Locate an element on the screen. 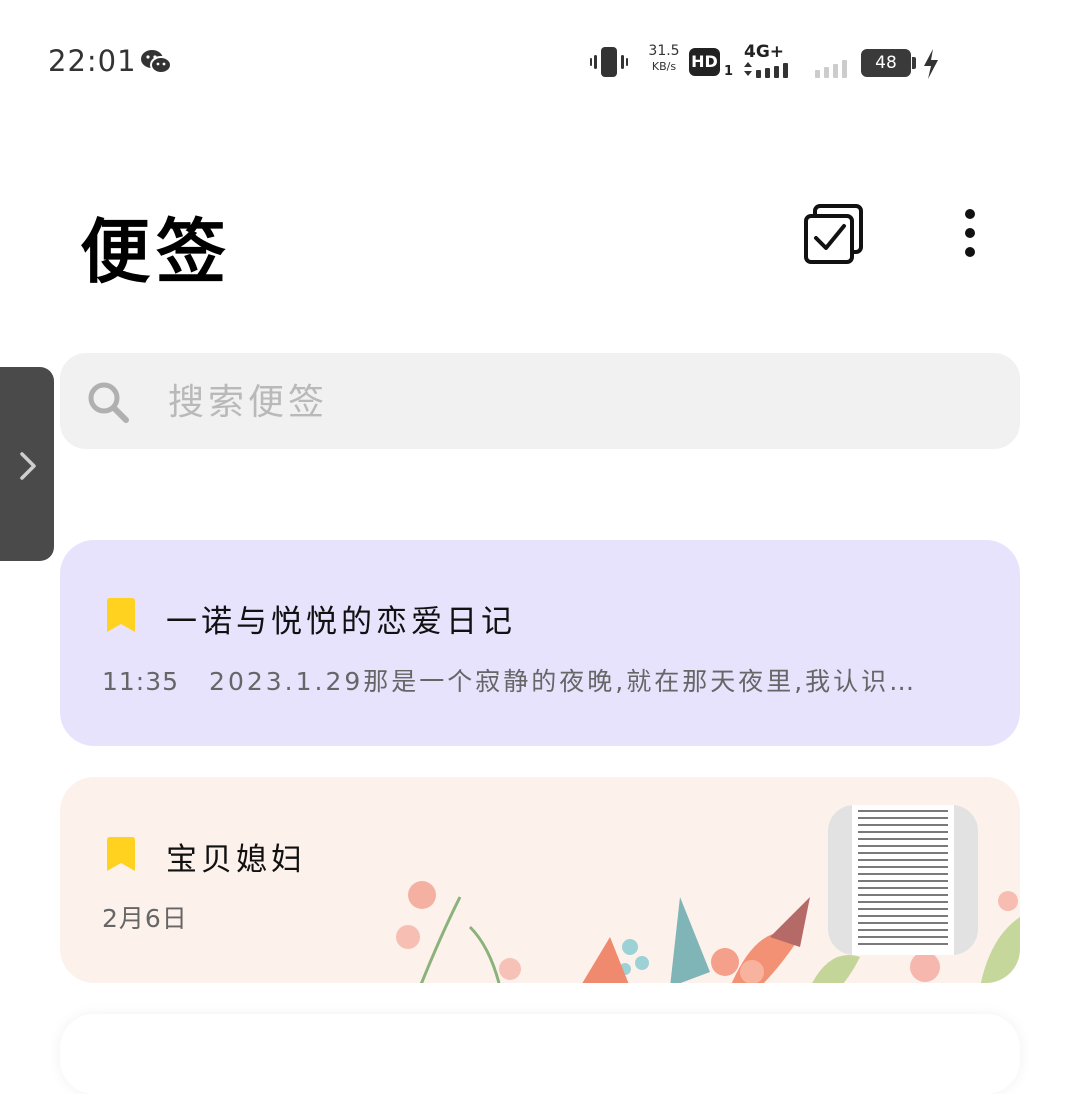 This screenshot has height=1094, width=1080. hd-sub: 1 is located at coordinates (729, 71).